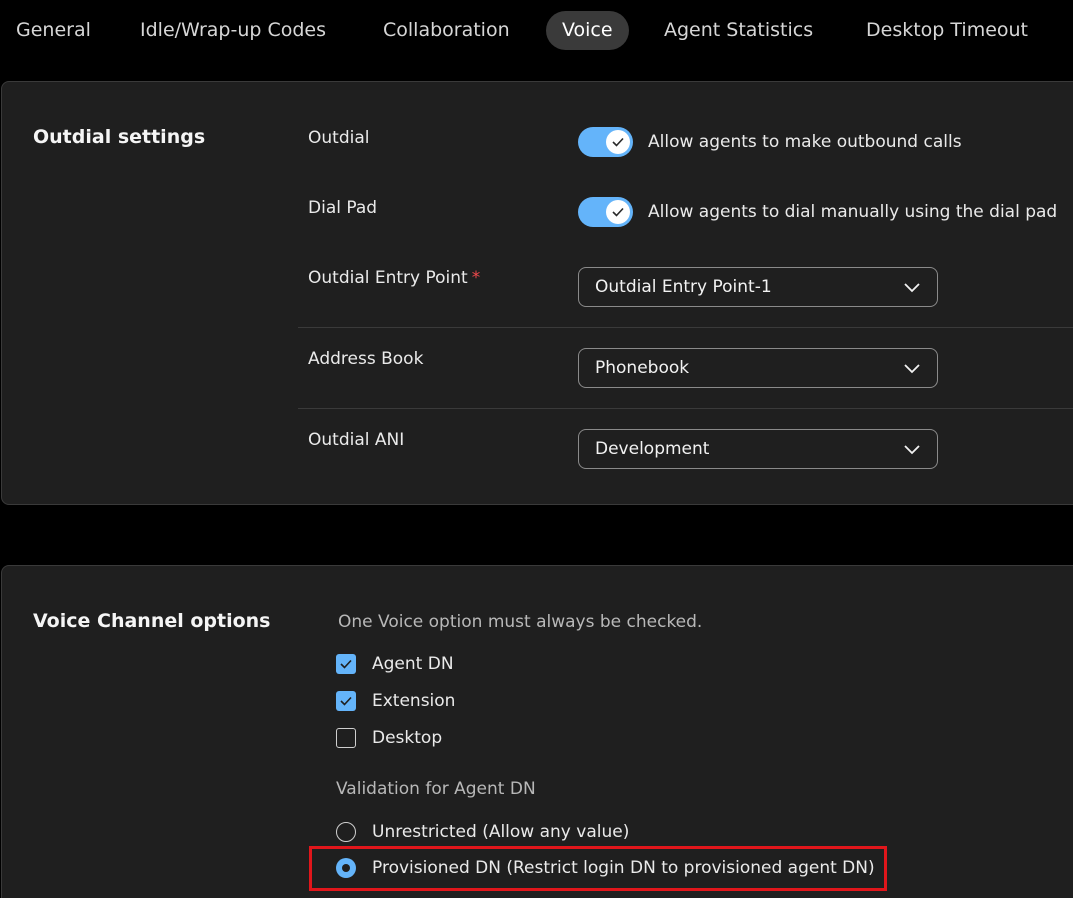 Image resolution: width=1073 pixels, height=898 pixels. Describe the element at coordinates (407, 738) in the screenshot. I see `checkbox-label: Desktop` at that location.